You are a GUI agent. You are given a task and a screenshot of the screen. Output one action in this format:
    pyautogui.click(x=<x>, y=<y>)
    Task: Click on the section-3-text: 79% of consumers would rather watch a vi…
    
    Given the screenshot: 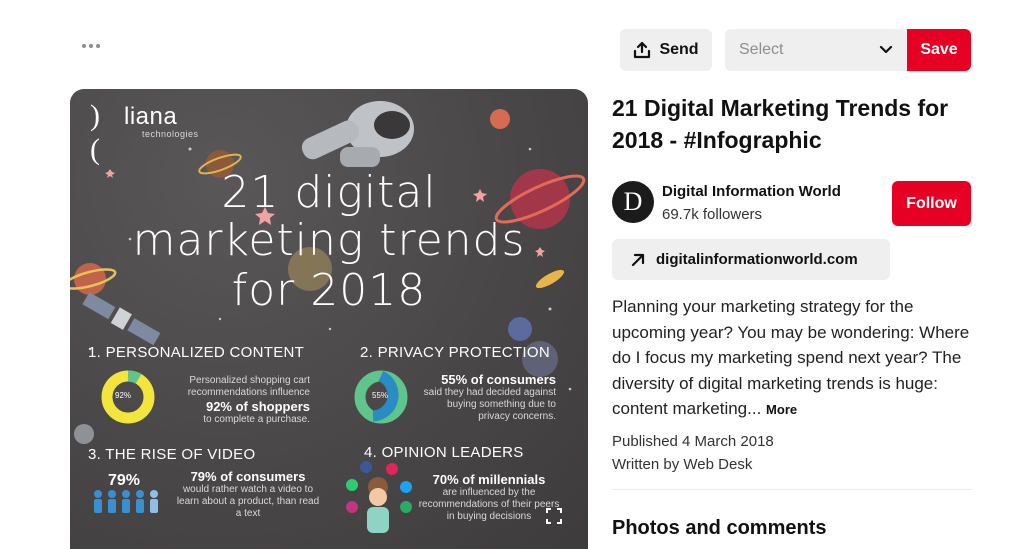 What is the action you would take?
    pyautogui.click(x=248, y=494)
    